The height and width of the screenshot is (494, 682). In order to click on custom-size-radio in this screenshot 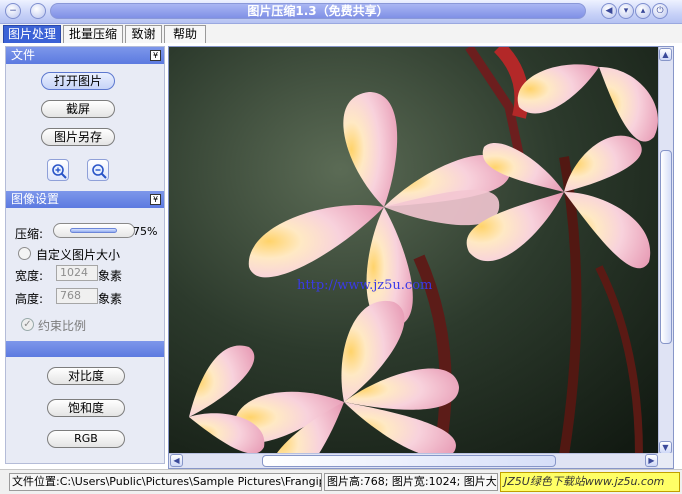, I will do `click(24, 253)`.